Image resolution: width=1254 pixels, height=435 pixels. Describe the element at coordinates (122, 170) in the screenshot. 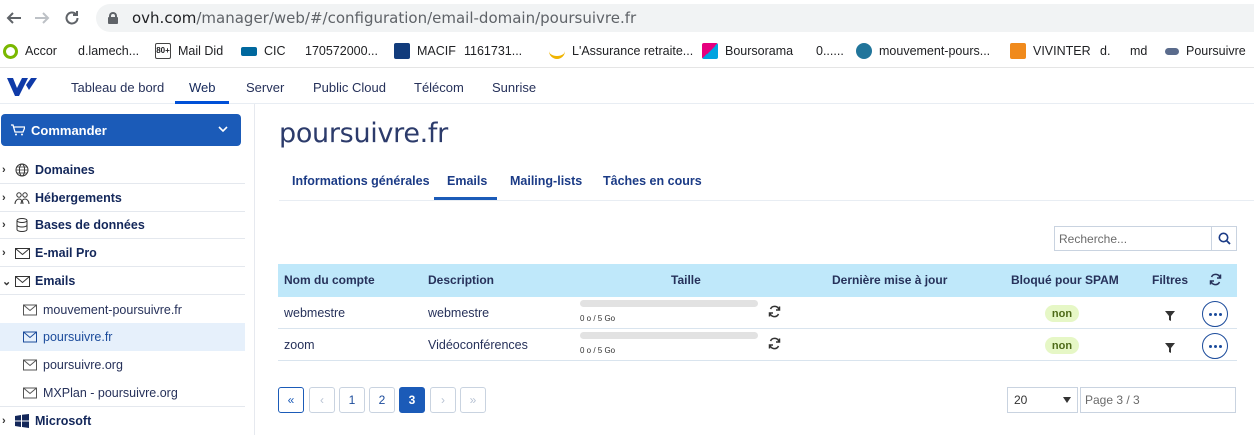

I see `sidebar-item-domaines: › Domaines` at that location.